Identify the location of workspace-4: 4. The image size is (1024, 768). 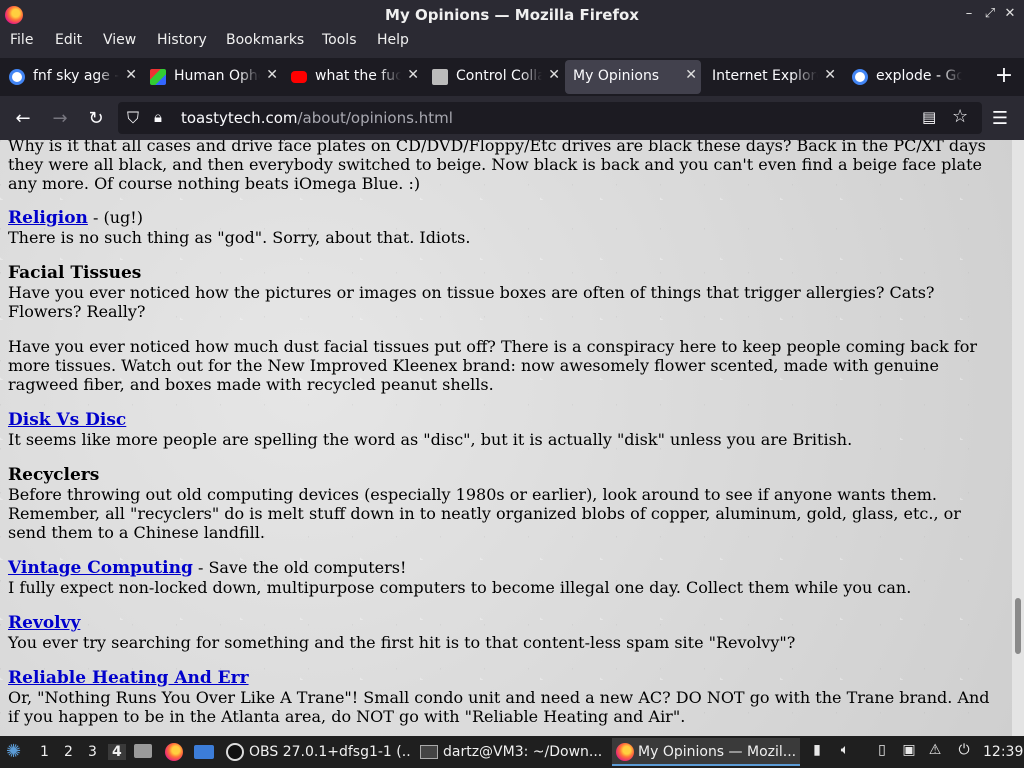
(117, 752).